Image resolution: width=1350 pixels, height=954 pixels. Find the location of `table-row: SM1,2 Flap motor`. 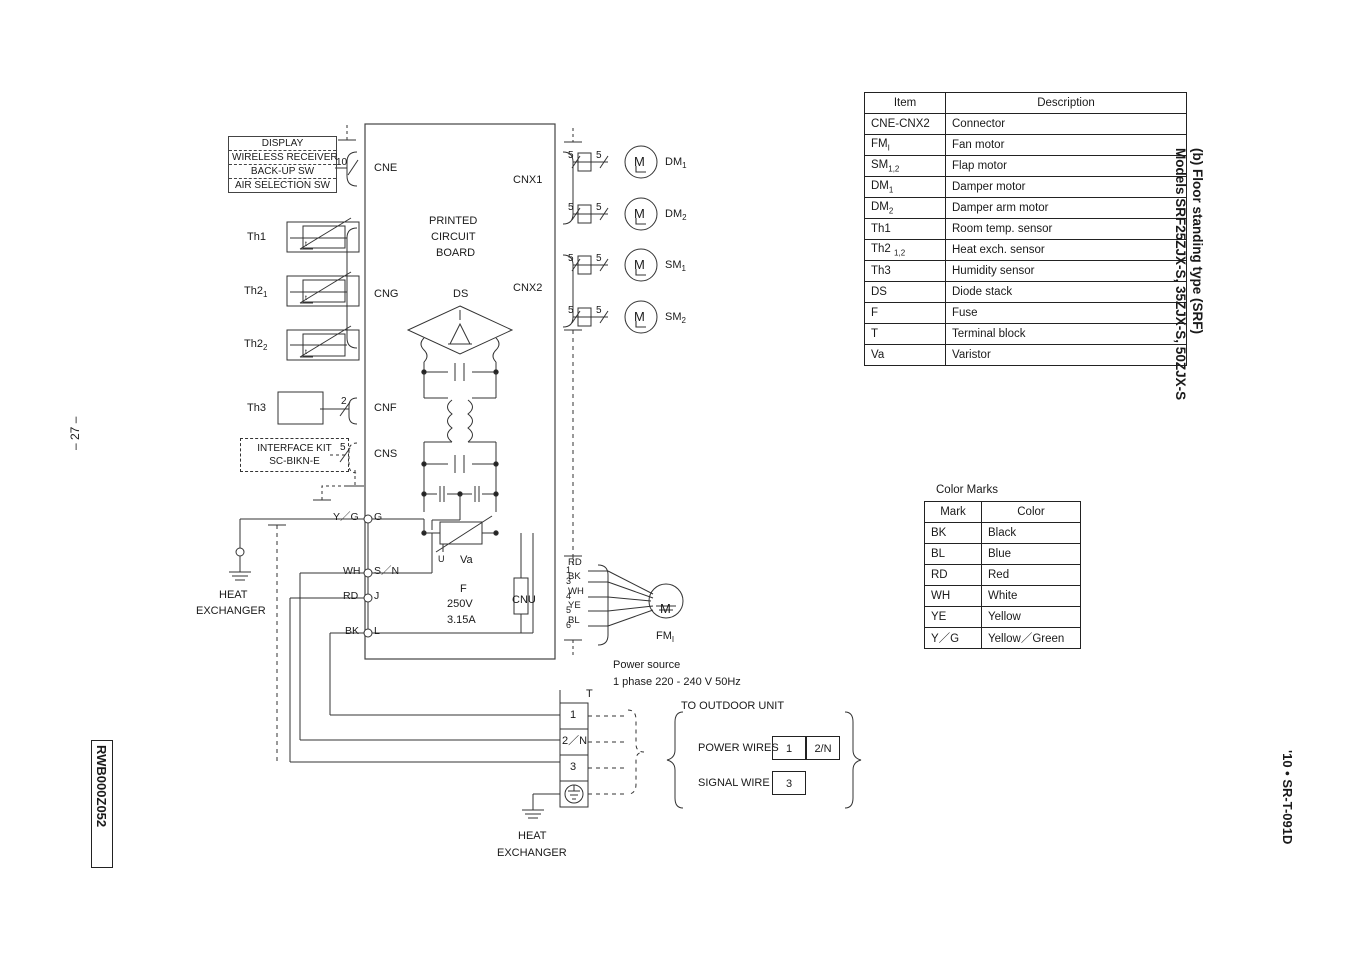

table-row: SM1,2 Flap motor is located at coordinates (1025, 166).